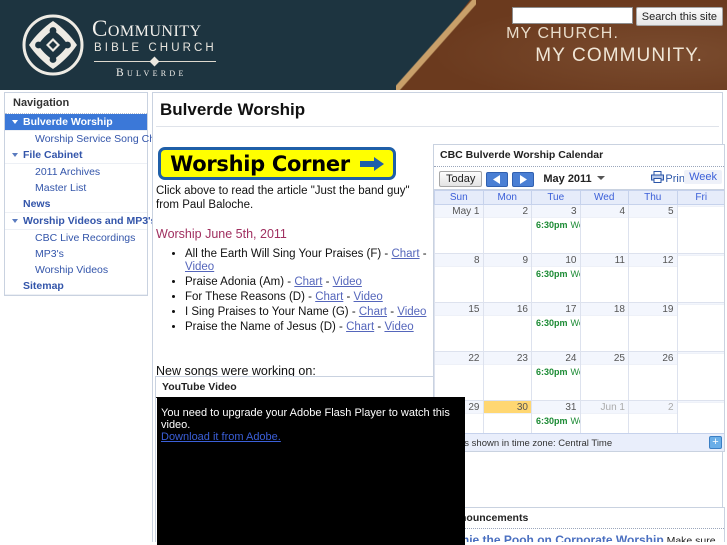  I want to click on calendar-day-cell: 11, so click(604, 278).